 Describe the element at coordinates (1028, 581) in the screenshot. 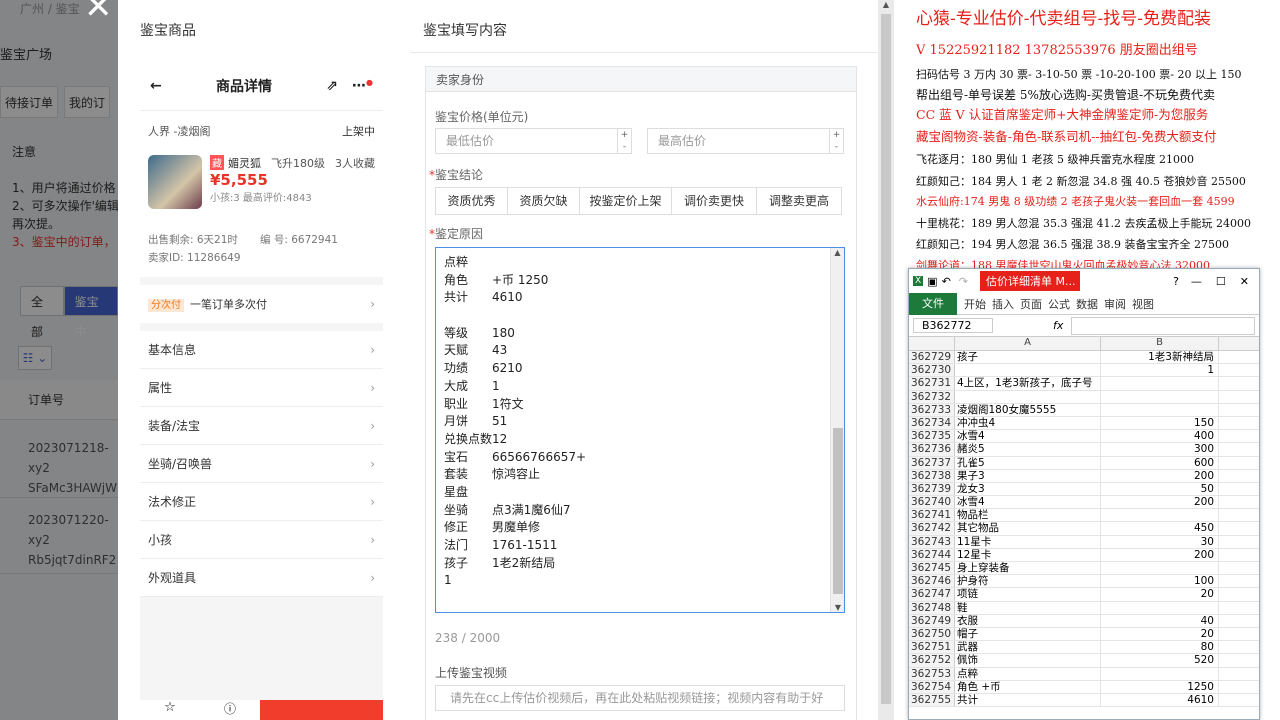

I see `cell: 护身符` at that location.